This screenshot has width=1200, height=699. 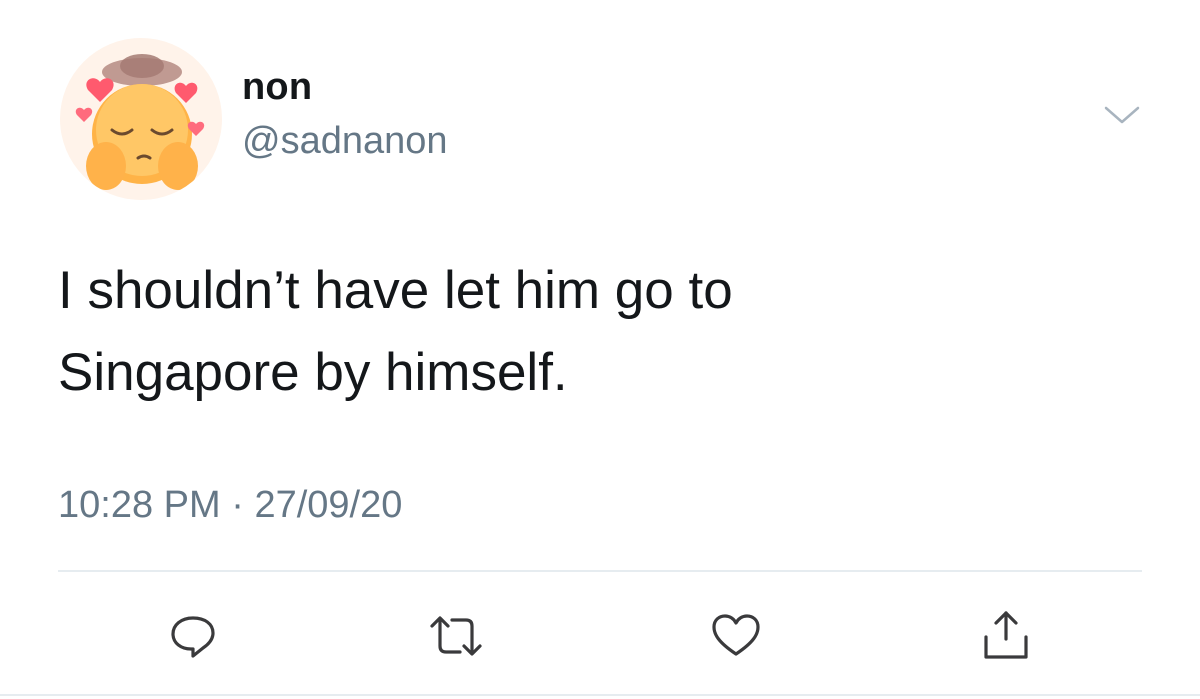 I want to click on tweet-time: 10:28 PM, so click(x=139, y=505).